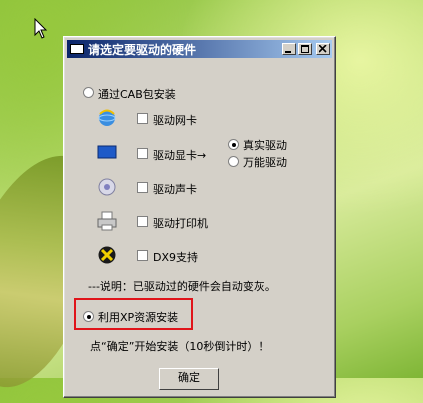 The width and height of the screenshot is (423, 403). Describe the element at coordinates (137, 94) in the screenshot. I see `cab-install-label: 通过CAB包安装` at that location.